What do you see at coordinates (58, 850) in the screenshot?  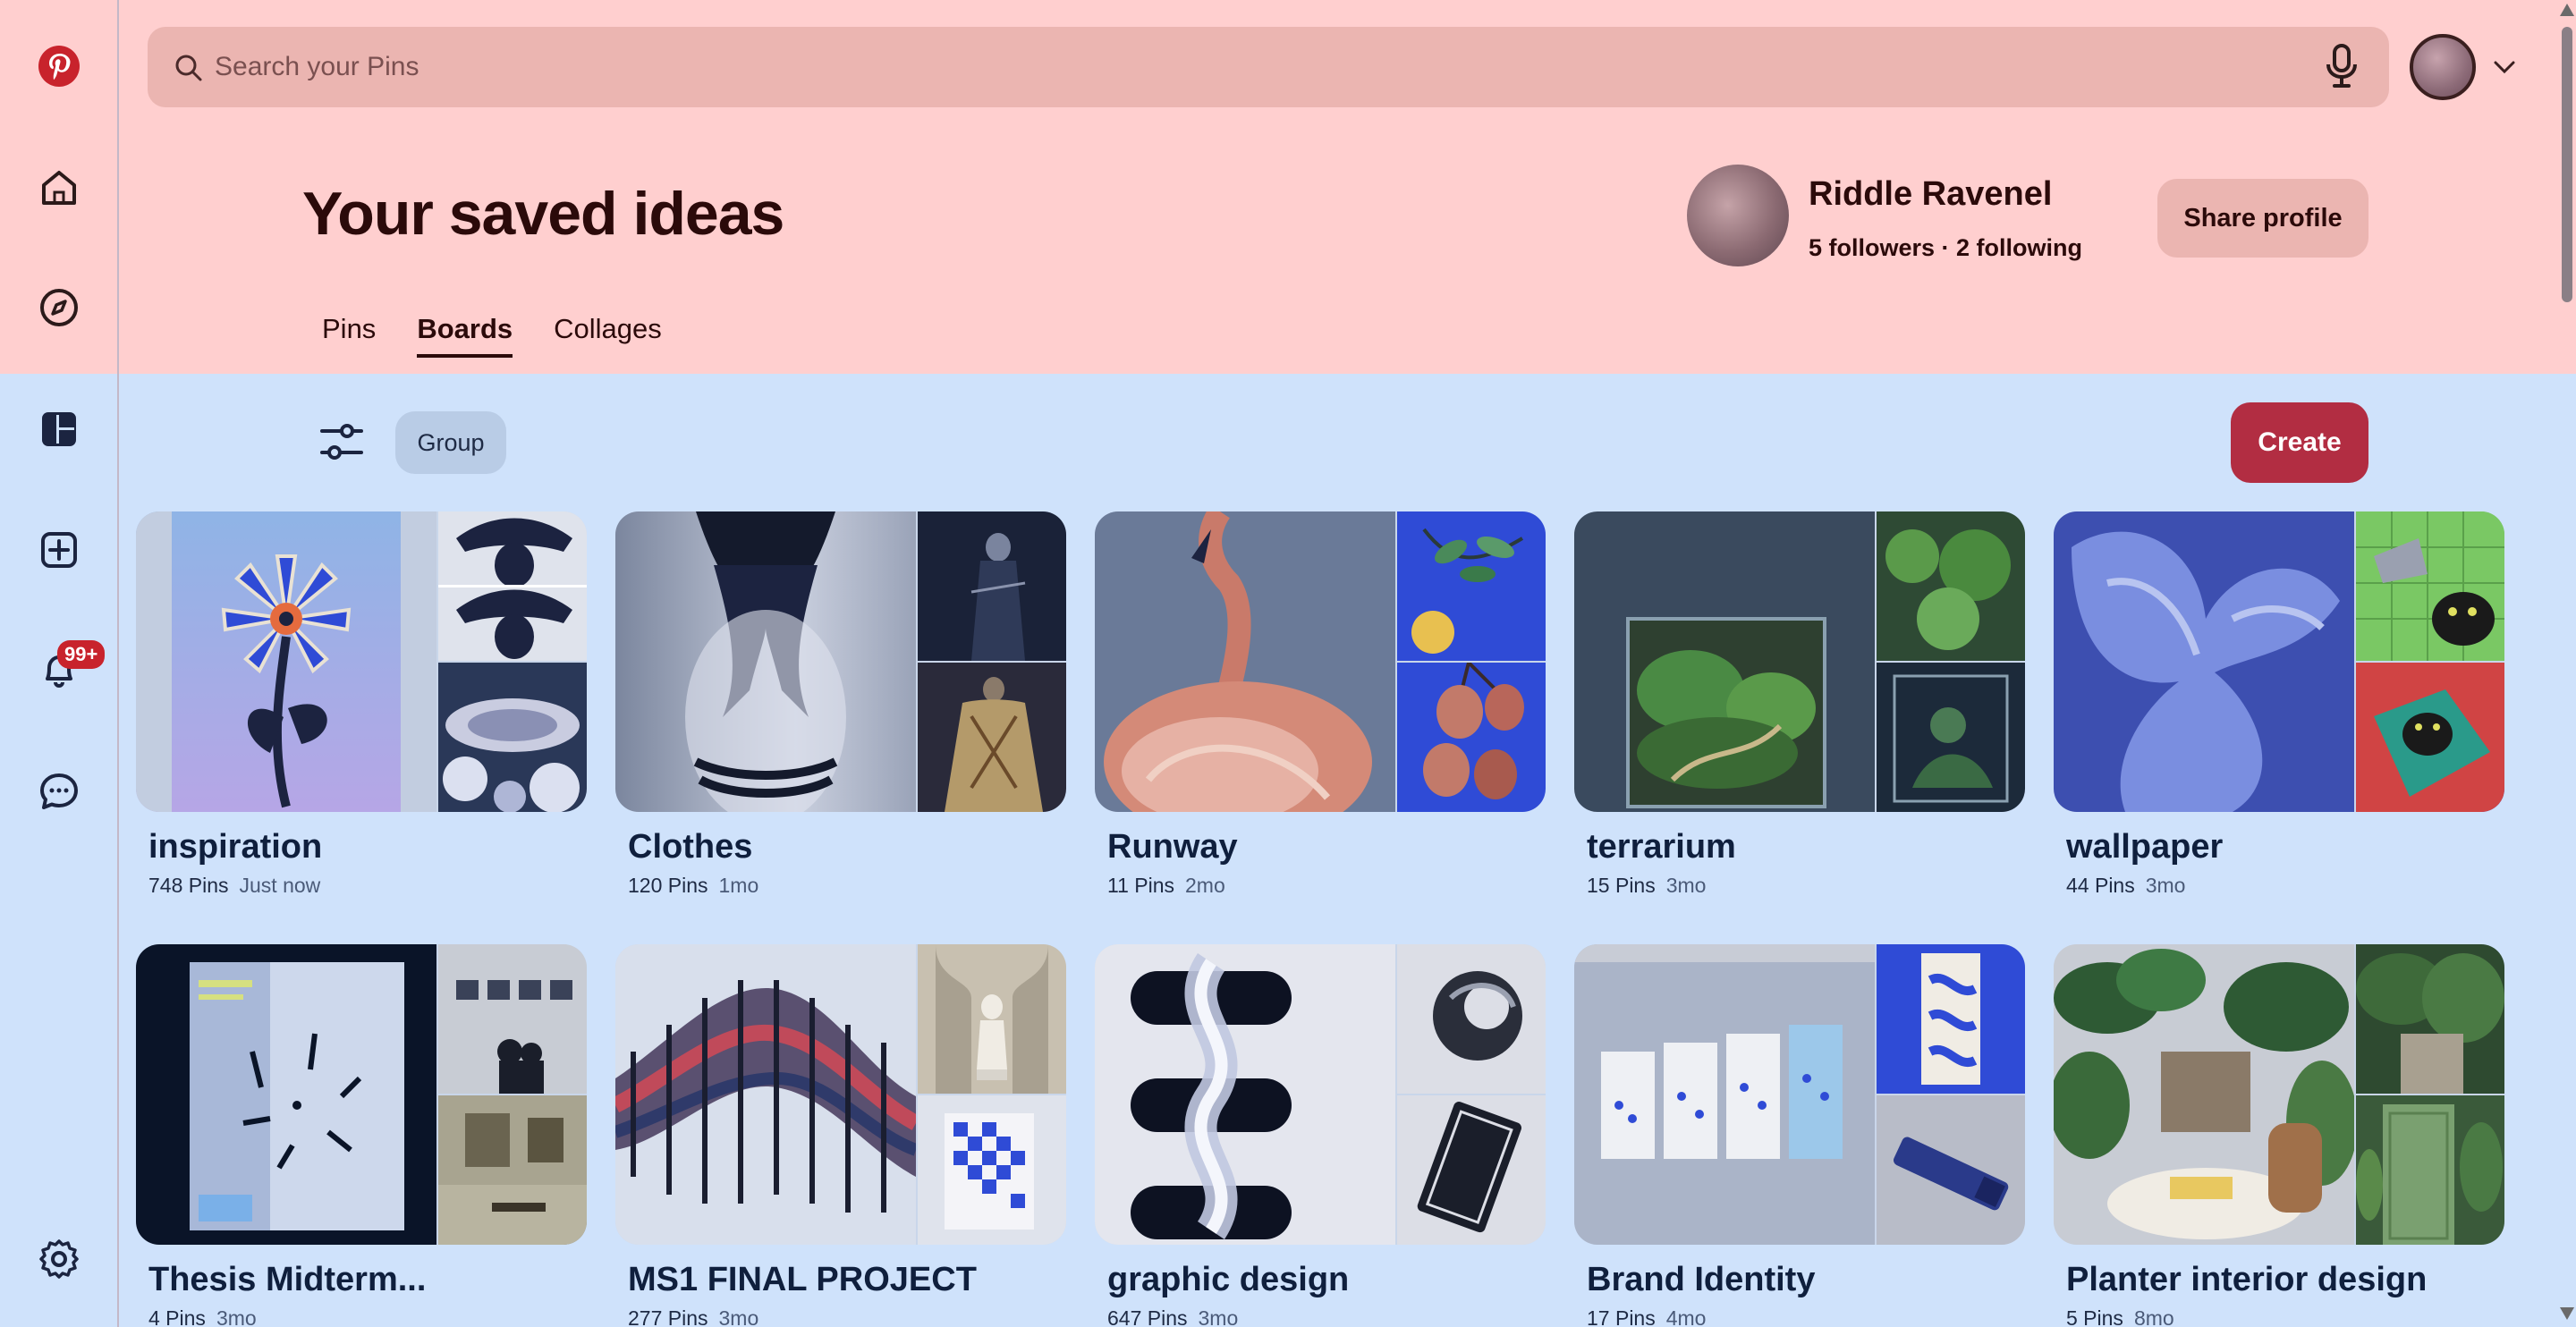 I see `sidebar-bottom-bg` at bounding box center [58, 850].